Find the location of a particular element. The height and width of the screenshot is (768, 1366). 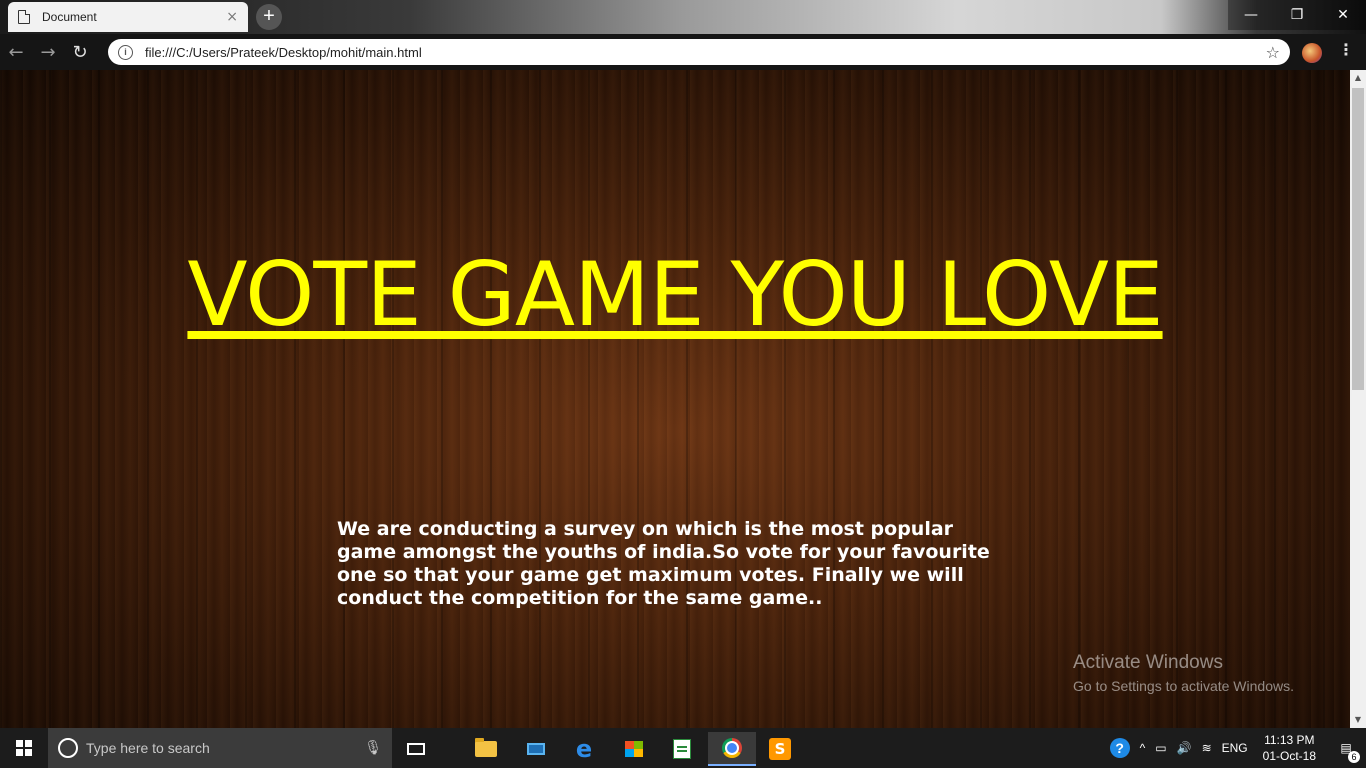

bookmark-star-icon: ☆ is located at coordinates (1273, 52).